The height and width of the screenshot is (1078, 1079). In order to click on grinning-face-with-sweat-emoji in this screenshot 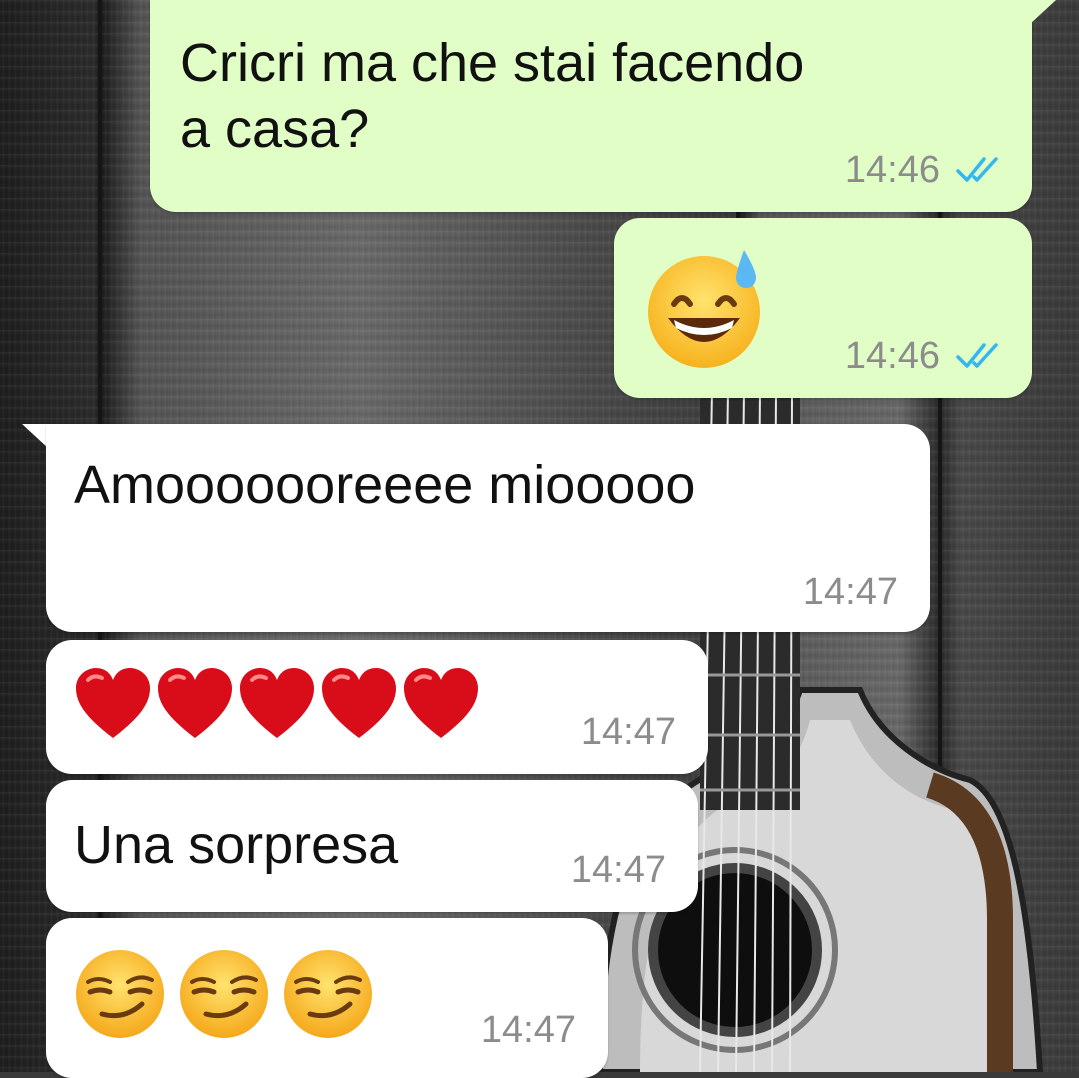, I will do `click(704, 309)`.